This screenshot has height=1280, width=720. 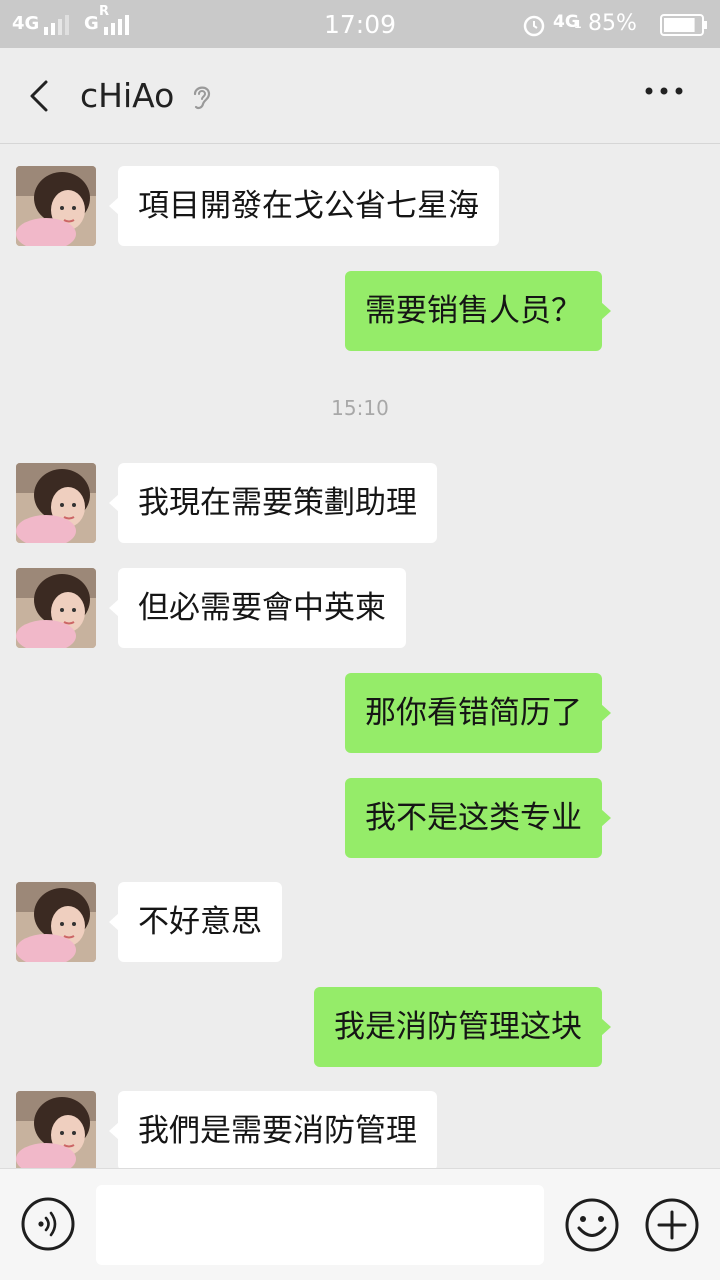 What do you see at coordinates (257, 608) in the screenshot?
I see `message-bubble: 但必需要會中英柬` at bounding box center [257, 608].